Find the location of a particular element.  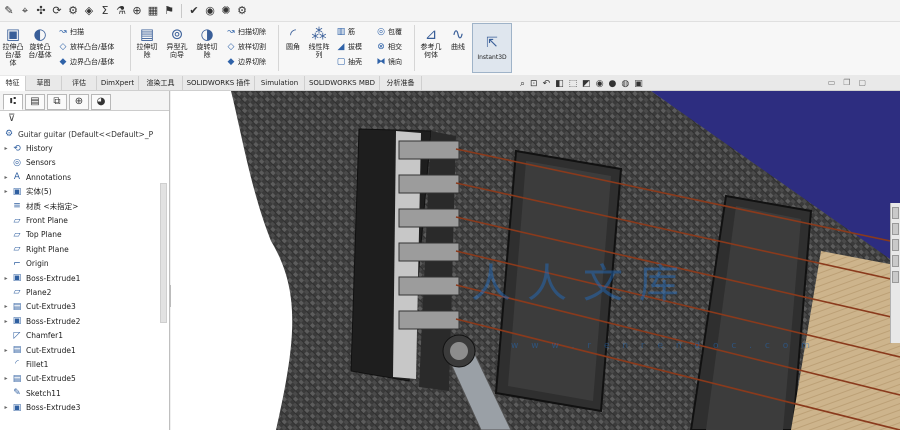

tree-item: ▱ Front Plane is located at coordinates (85, 220).